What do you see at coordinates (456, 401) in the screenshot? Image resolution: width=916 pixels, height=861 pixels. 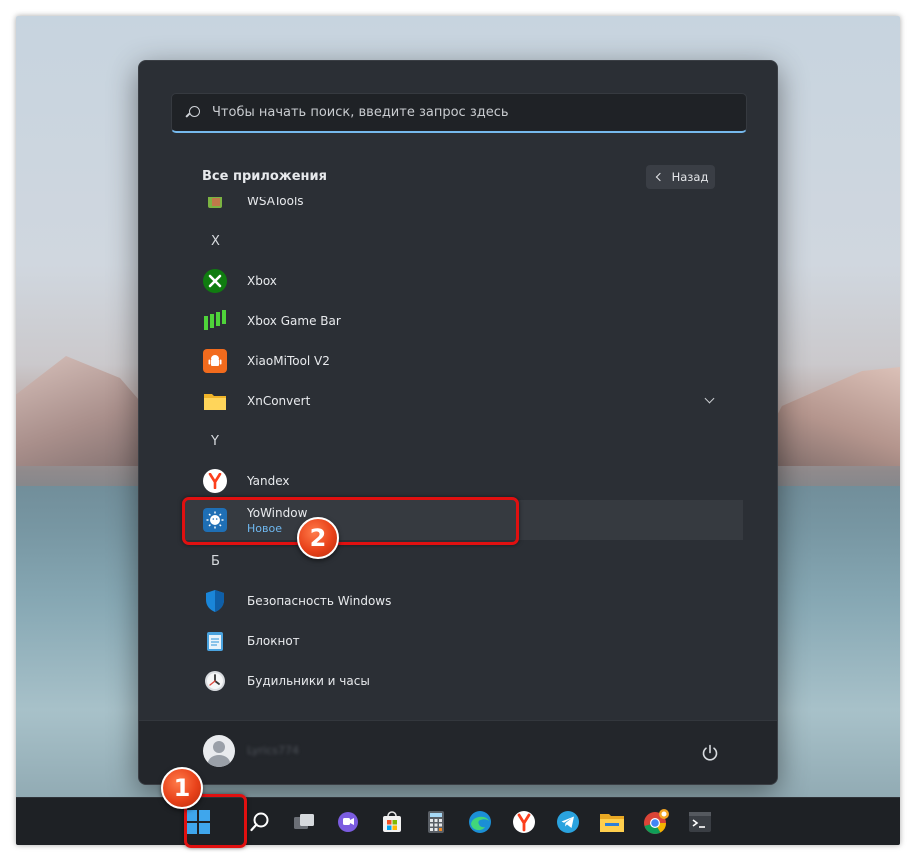 I see `list-item-xnconvert: XnConvert` at bounding box center [456, 401].